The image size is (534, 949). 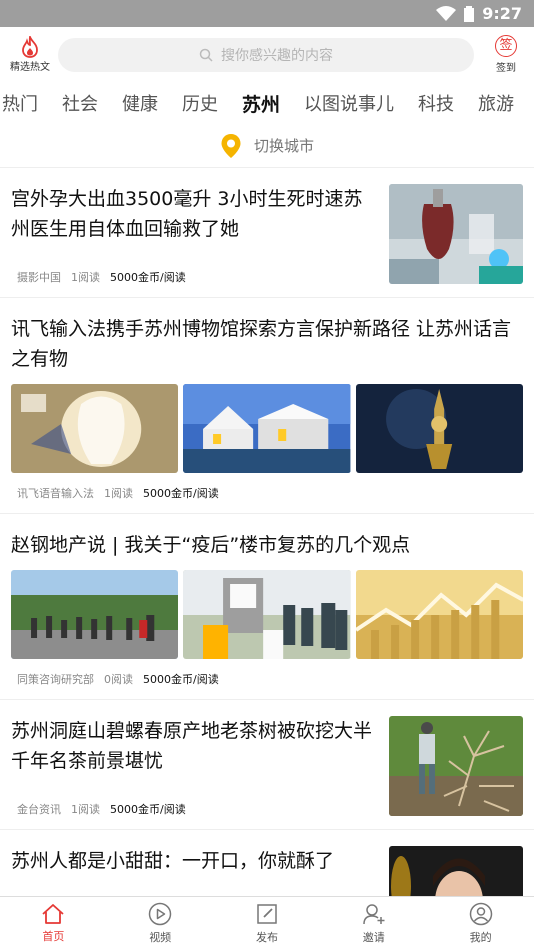 What do you see at coordinates (200, 103) in the screenshot?
I see `tab-history: 历史` at bounding box center [200, 103].